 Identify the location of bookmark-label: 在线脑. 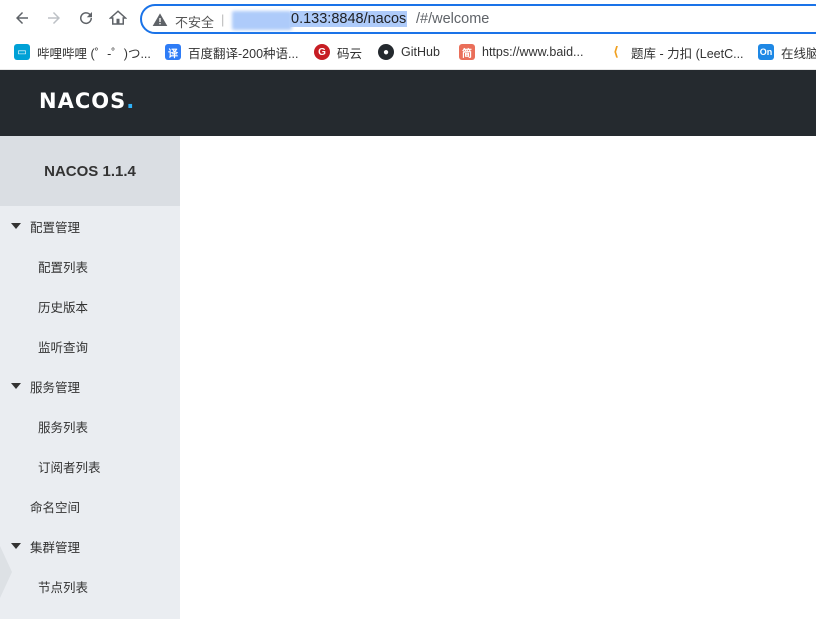
(798, 53).